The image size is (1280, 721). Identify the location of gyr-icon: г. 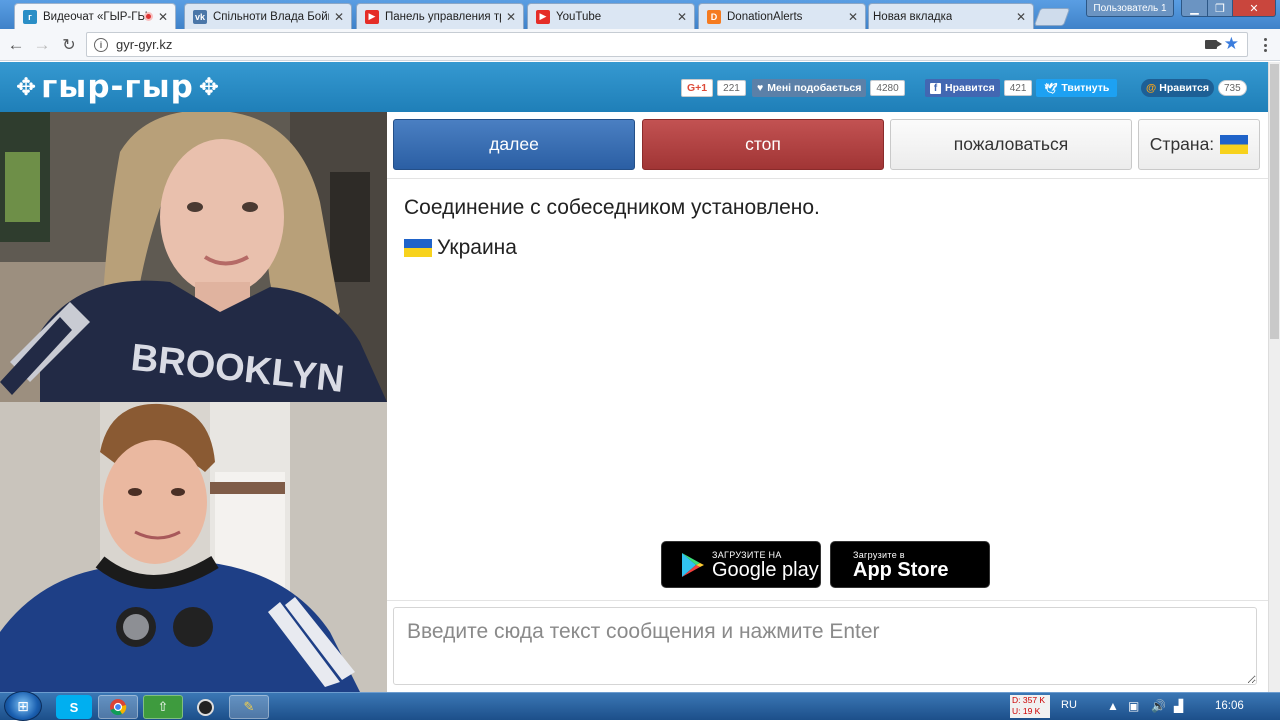
(30, 16).